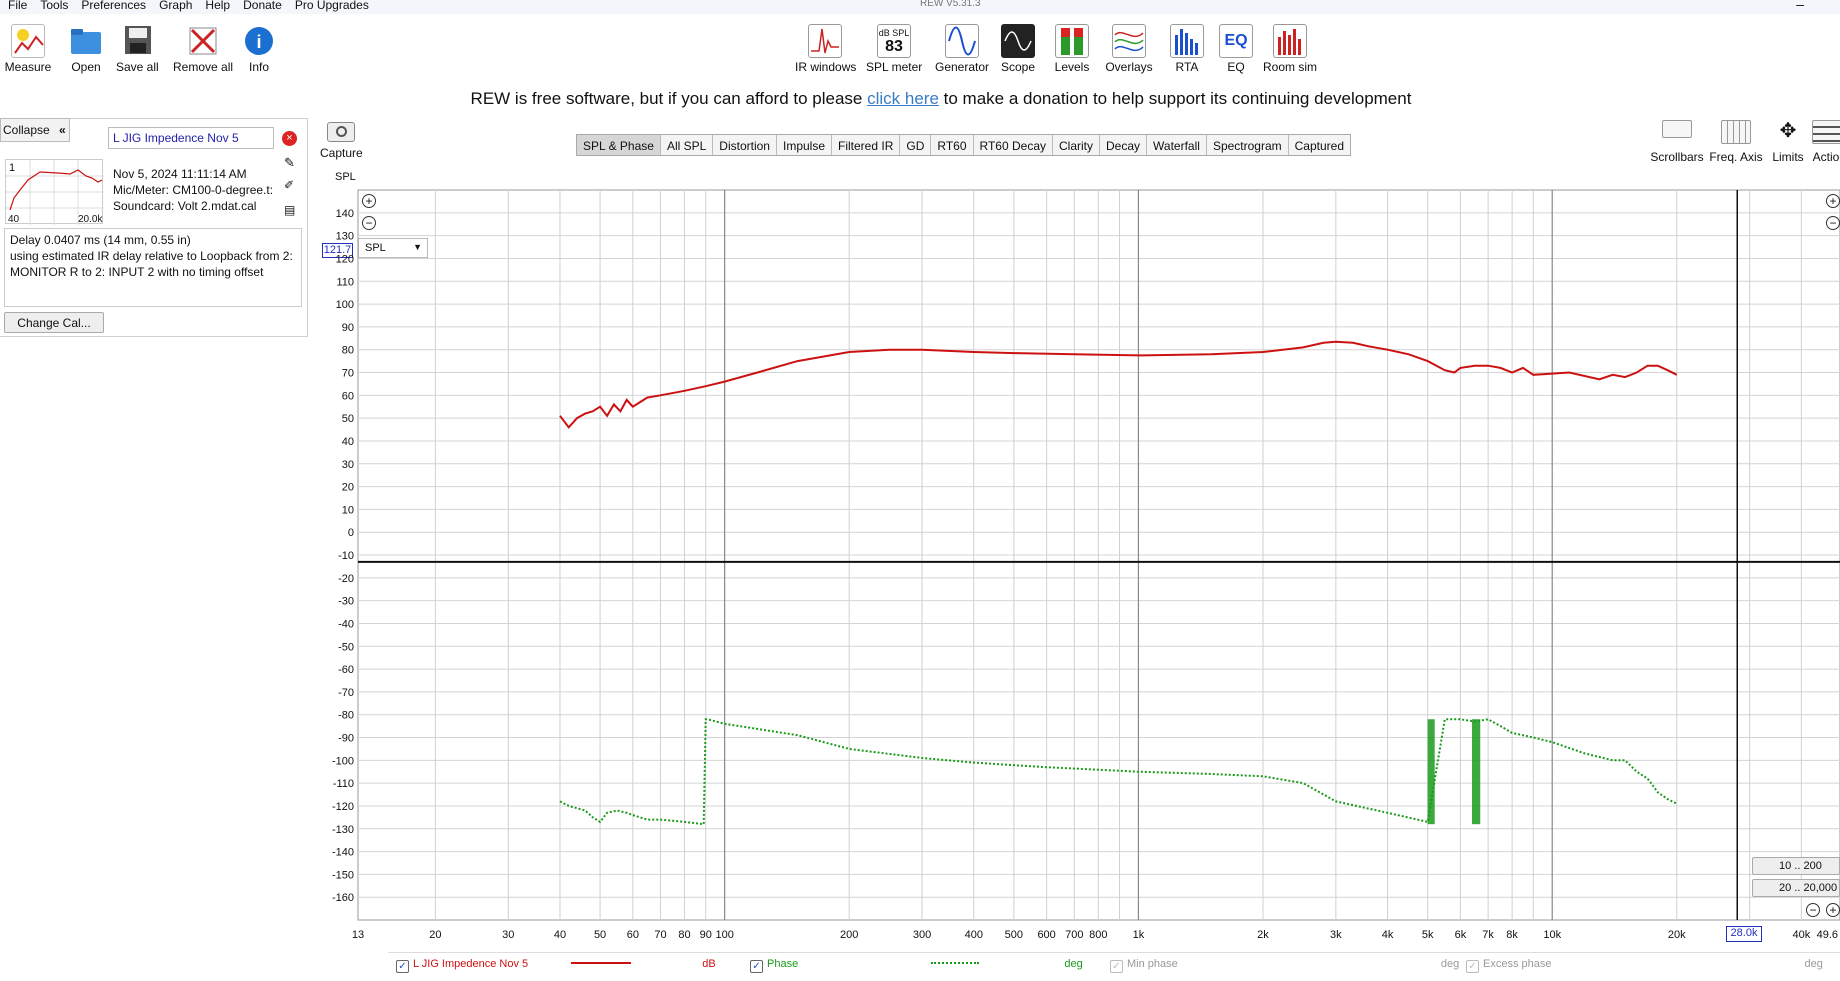 The height and width of the screenshot is (981, 1840). I want to click on x-tick-label: 2k, so click(1263, 935).